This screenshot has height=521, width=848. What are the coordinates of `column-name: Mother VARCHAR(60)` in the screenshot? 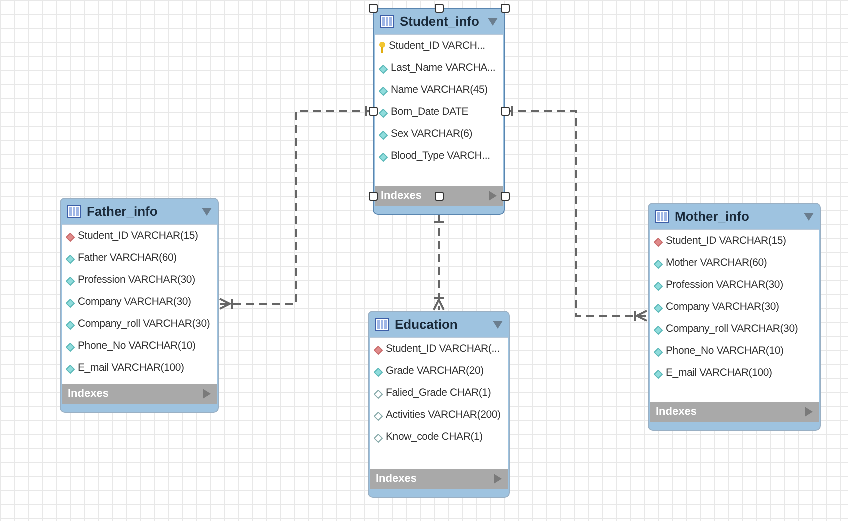 It's located at (717, 264).